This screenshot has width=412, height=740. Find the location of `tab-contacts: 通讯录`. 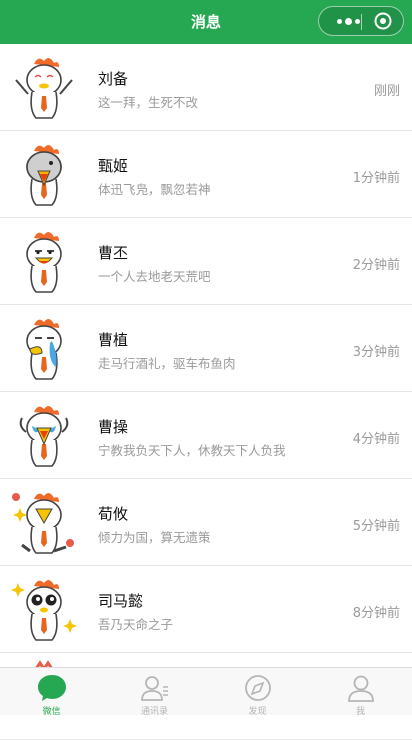

tab-contacts: 通讯录 is located at coordinates (154, 692).